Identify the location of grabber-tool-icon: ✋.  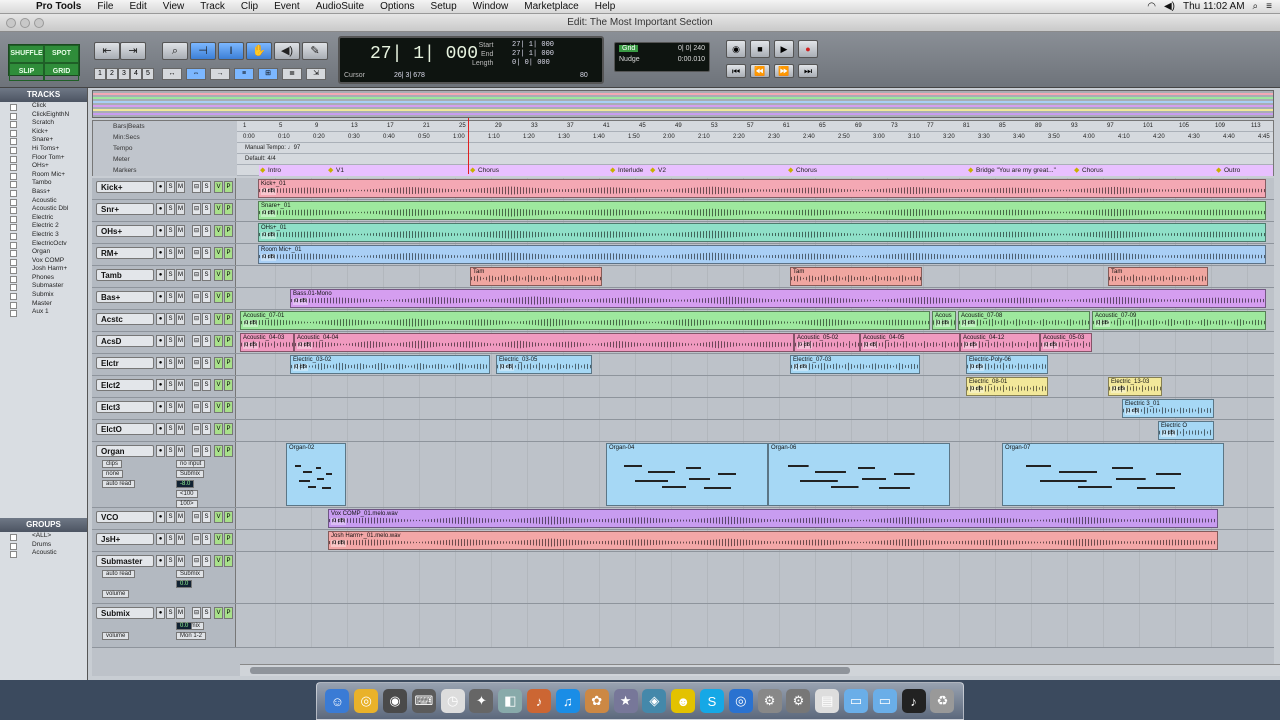
(259, 51).